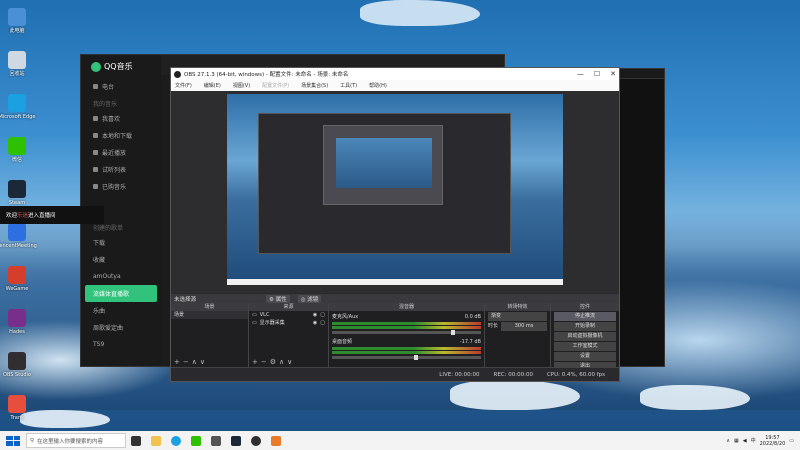 The image size is (800, 450). What do you see at coordinates (518, 335) in the screenshot?
I see `transitions-dock: 转场特效 渐变 时长 300 ms` at bounding box center [518, 335].